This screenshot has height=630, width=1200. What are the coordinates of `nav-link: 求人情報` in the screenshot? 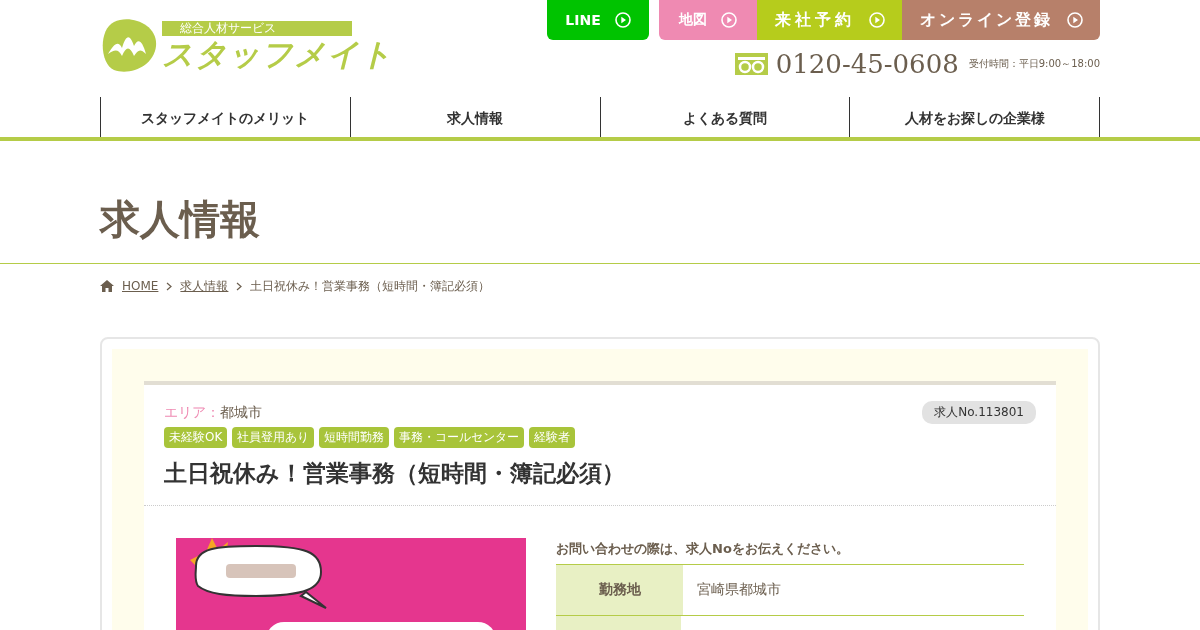 It's located at (474, 117).